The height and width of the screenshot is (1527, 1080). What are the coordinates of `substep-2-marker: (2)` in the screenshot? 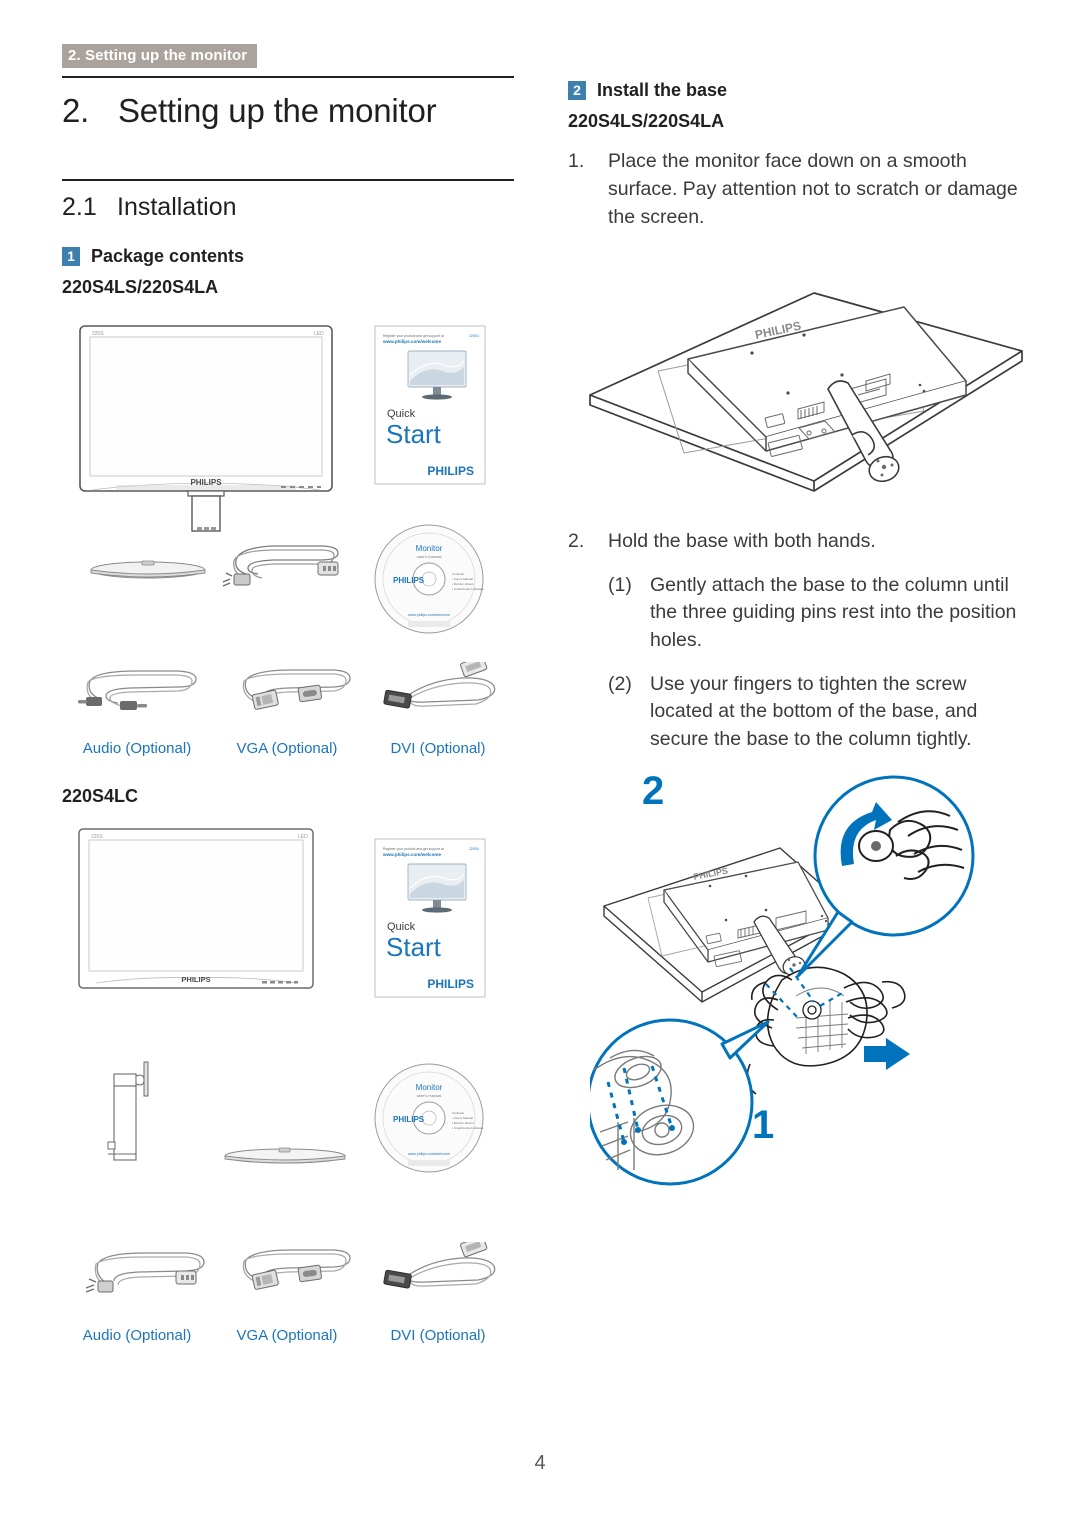 It's located at (620, 683).